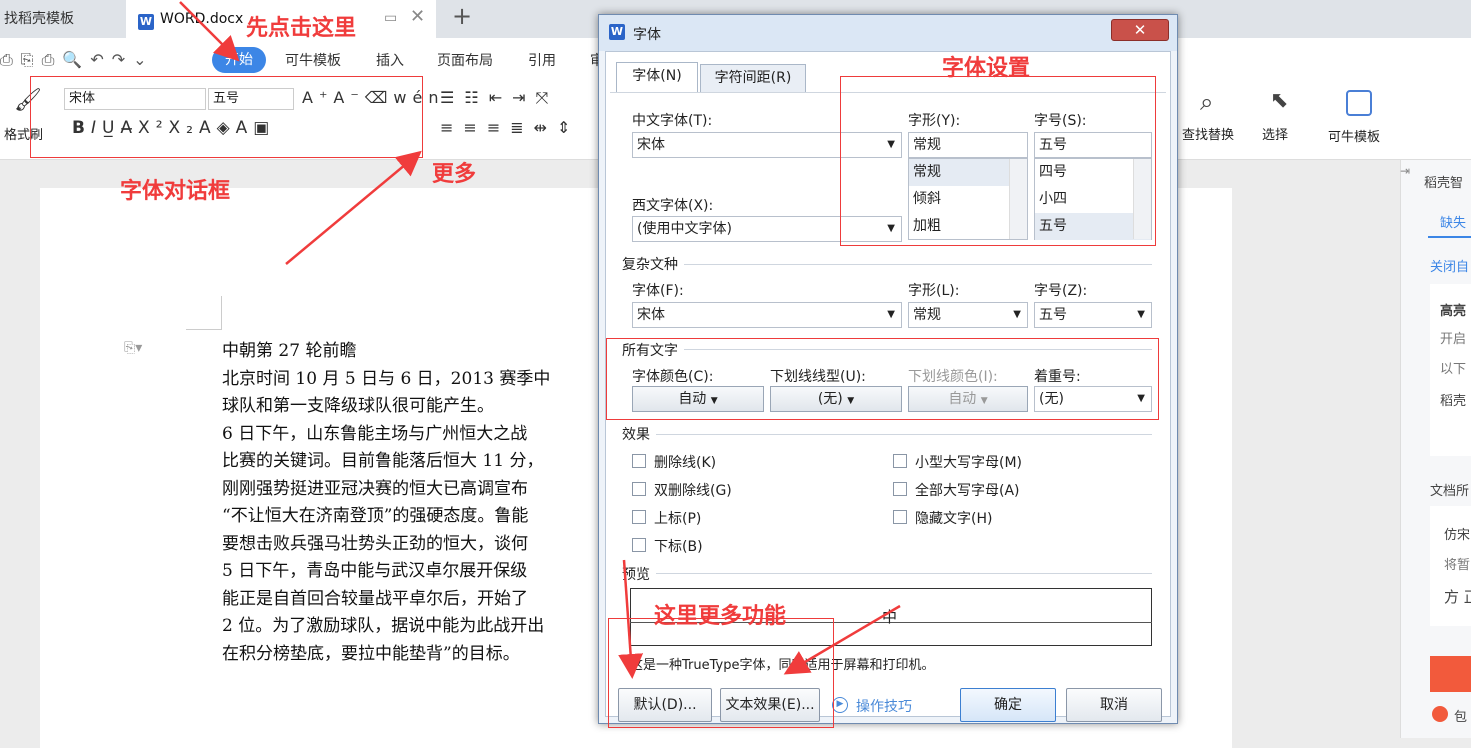  What do you see at coordinates (353, 207) in the screenshot?
I see `arrow-to-more` at bounding box center [353, 207].